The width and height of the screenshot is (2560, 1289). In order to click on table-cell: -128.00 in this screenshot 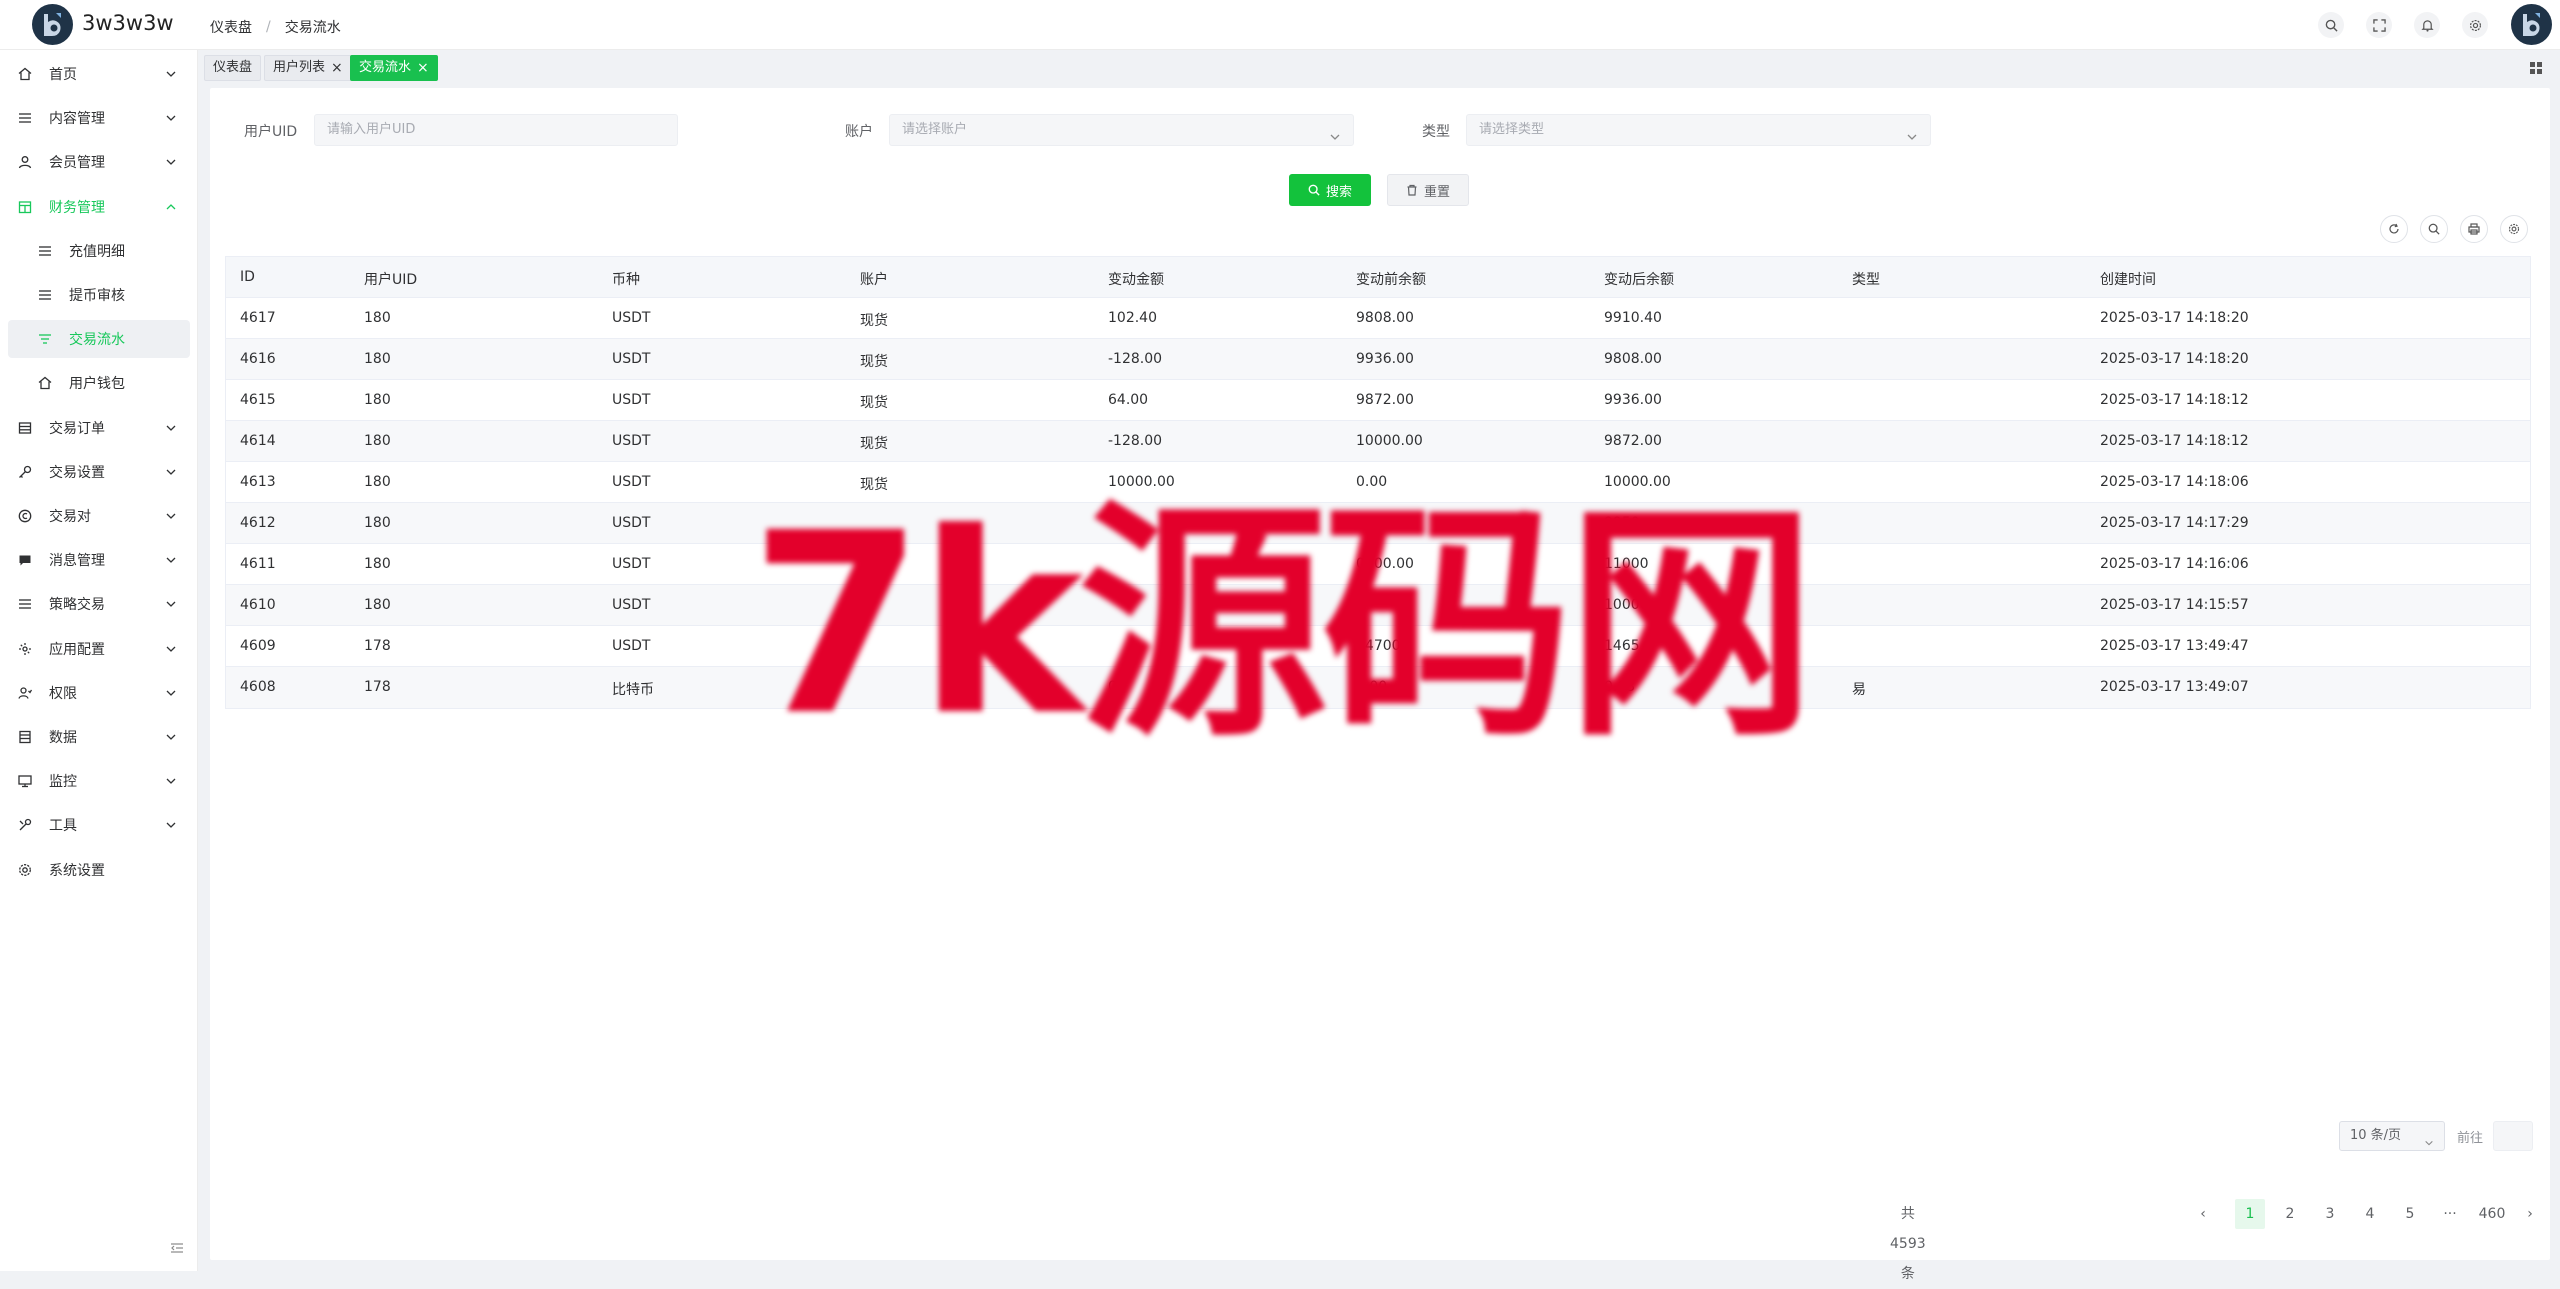, I will do `click(1135, 441)`.